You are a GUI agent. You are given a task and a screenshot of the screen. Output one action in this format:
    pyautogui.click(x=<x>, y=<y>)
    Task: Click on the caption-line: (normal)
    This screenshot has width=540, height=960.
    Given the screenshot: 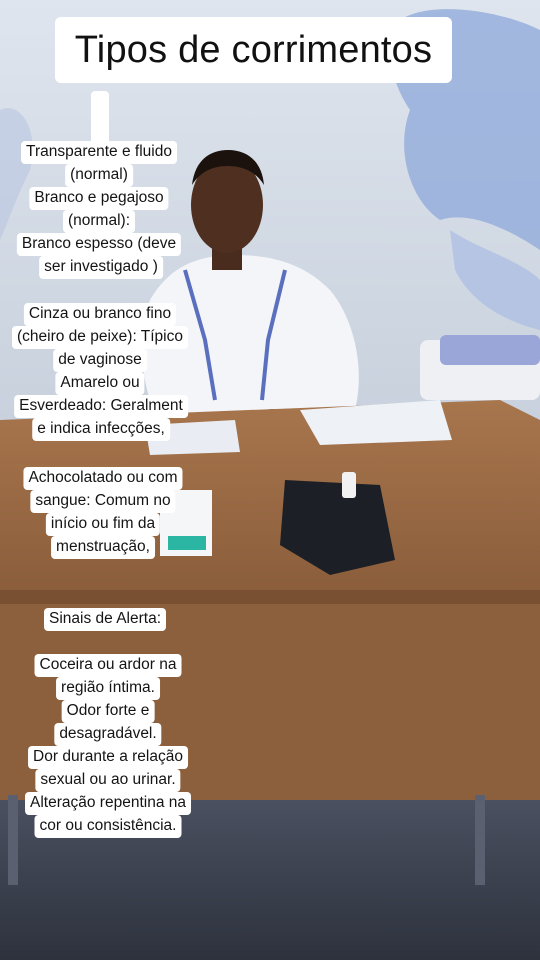 What is the action you would take?
    pyautogui.click(x=99, y=175)
    